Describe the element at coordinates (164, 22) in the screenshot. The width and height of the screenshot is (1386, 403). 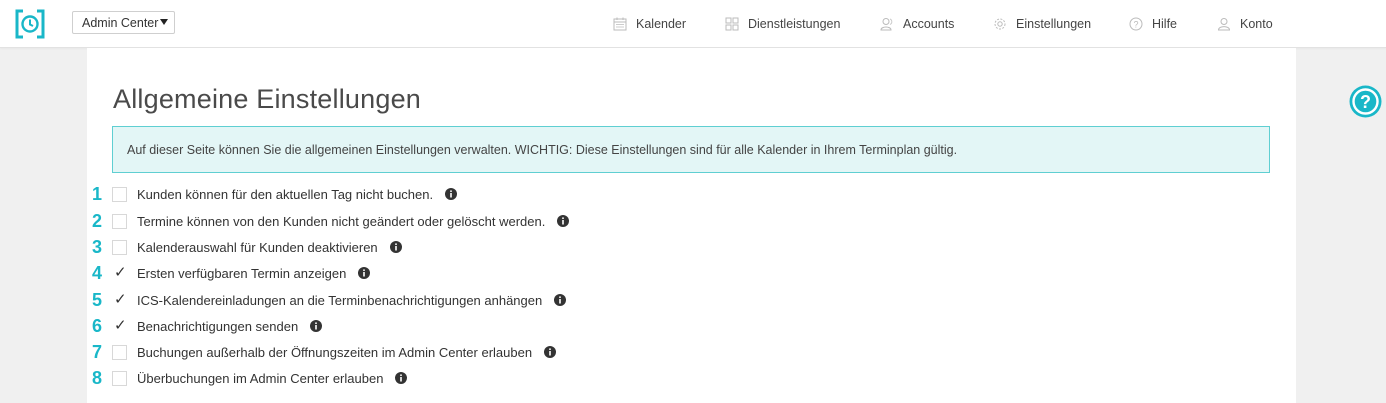
I see `caret-down-icon` at that location.